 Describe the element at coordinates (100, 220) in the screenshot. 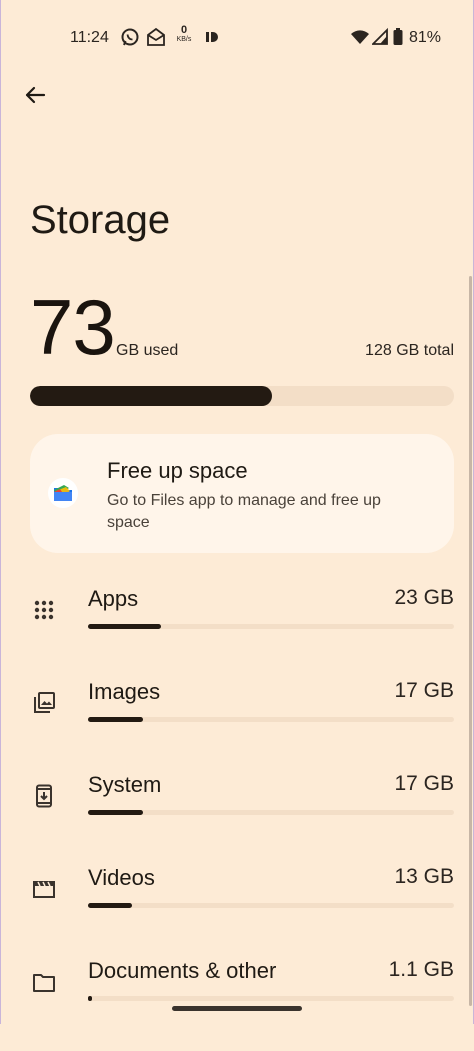

I see `page-title: Storage` at that location.